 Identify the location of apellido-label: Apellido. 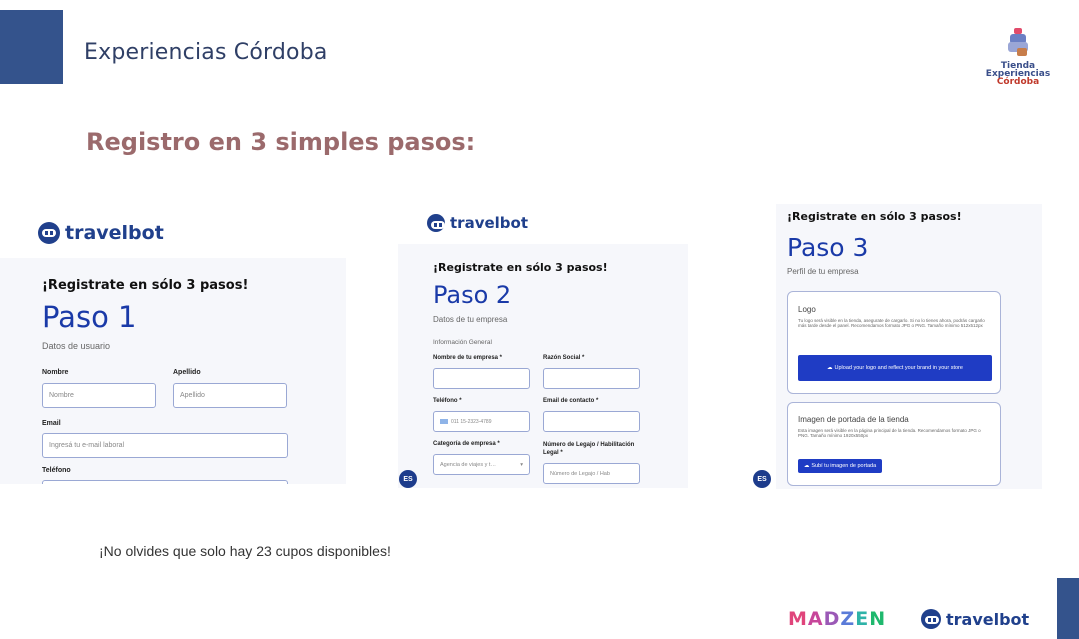
(187, 372).